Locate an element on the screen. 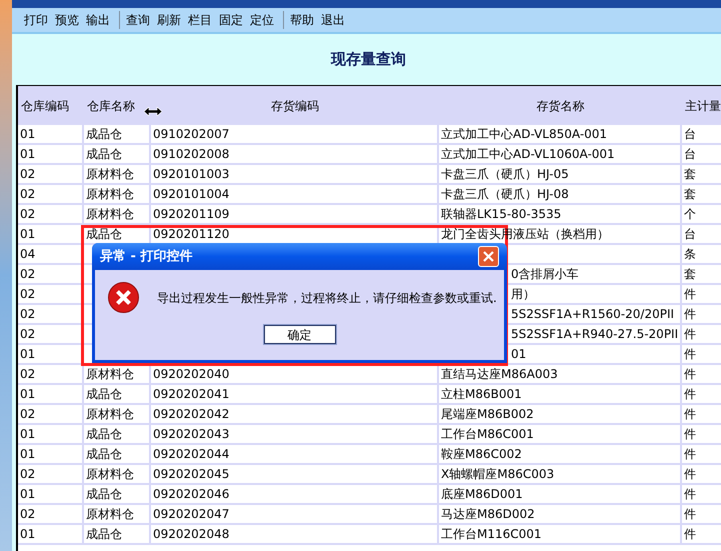  report-title: 现存量查询 is located at coordinates (368, 59).